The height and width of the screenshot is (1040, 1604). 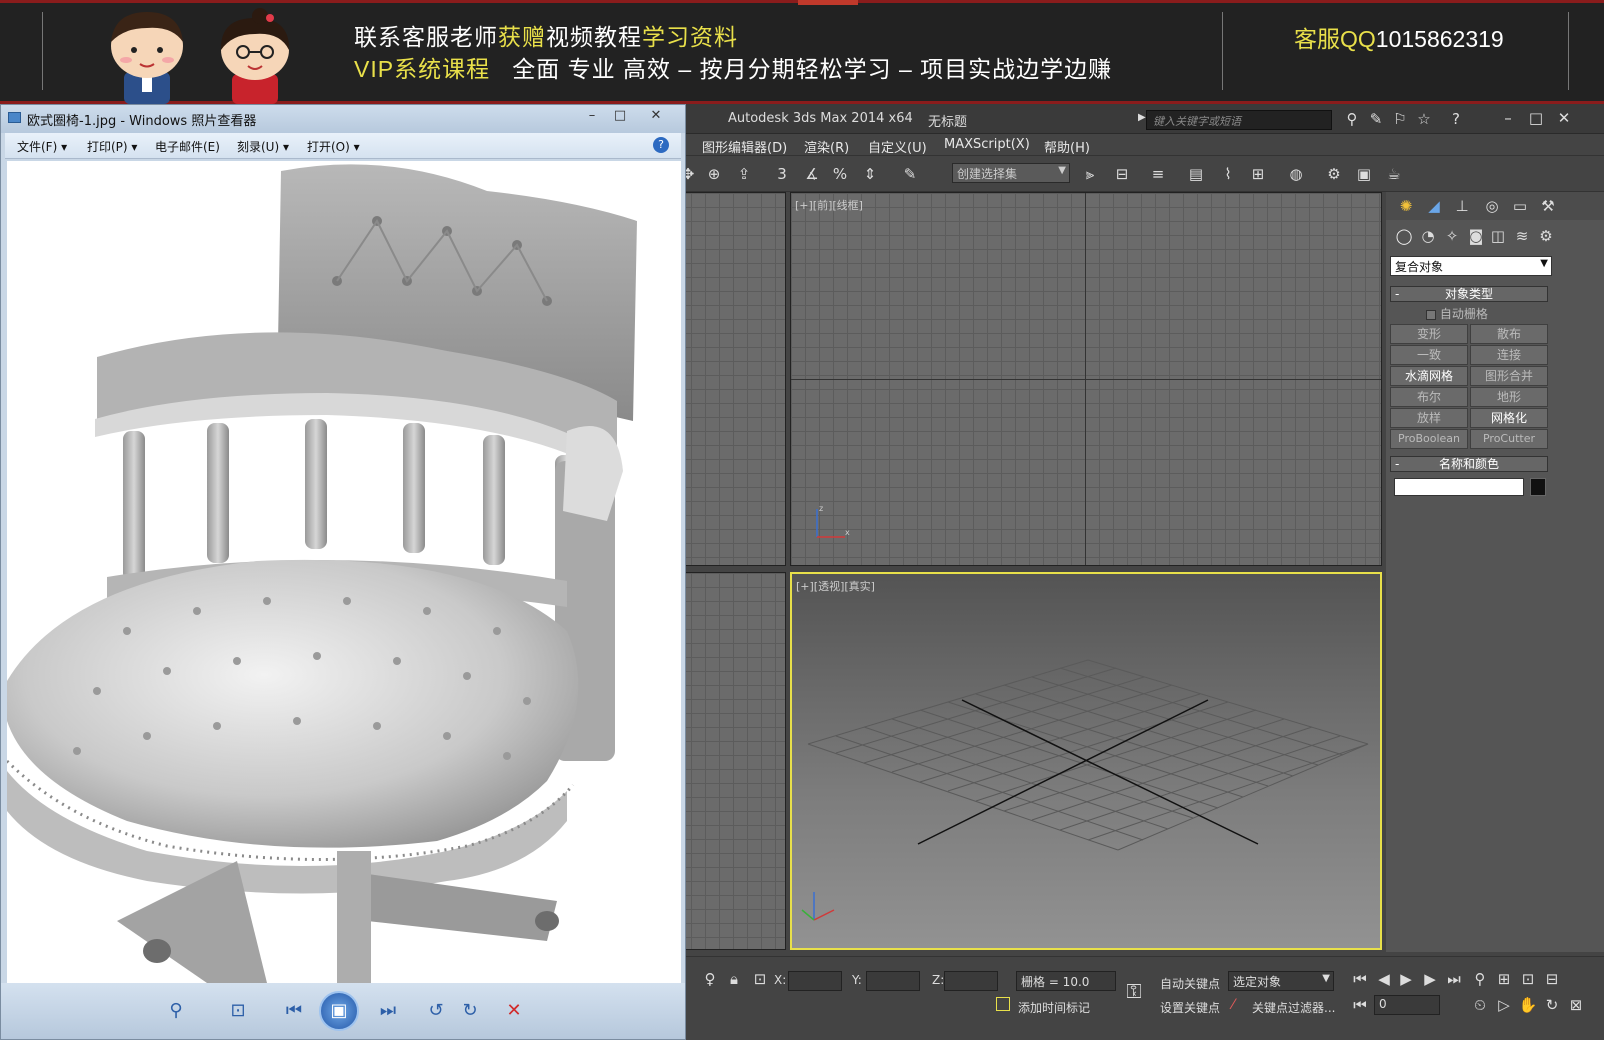 I want to click on scatter-button: 散布, so click(x=1509, y=334).